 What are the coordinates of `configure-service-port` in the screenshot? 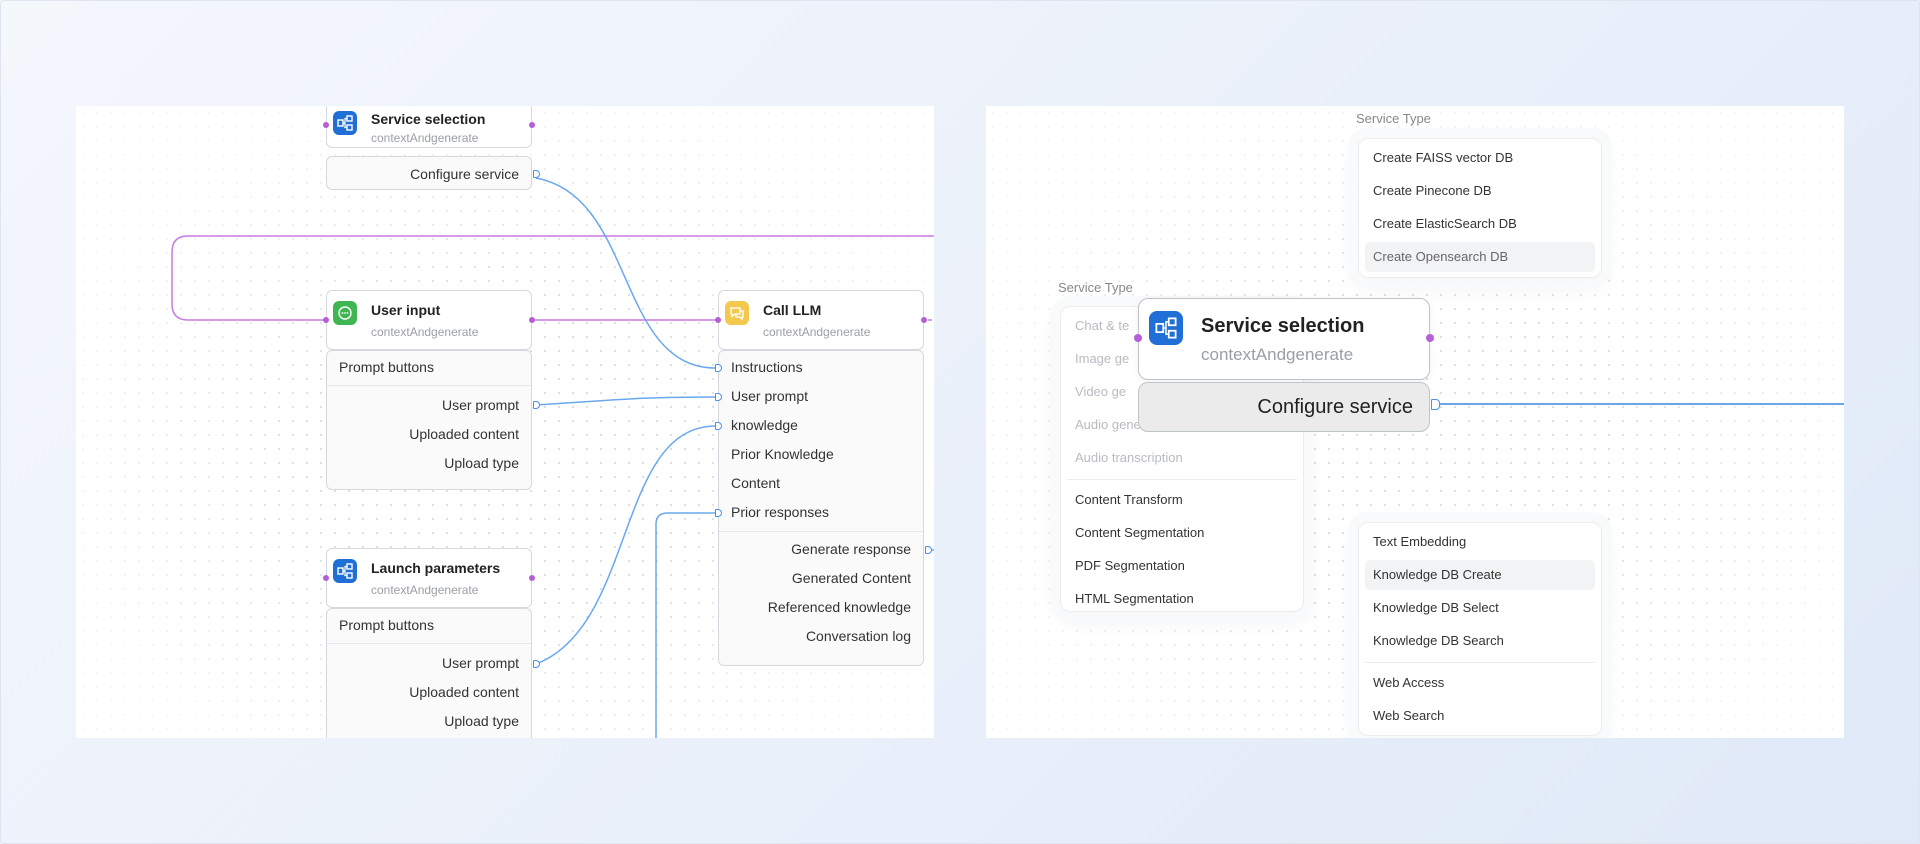 It's located at (1435, 404).